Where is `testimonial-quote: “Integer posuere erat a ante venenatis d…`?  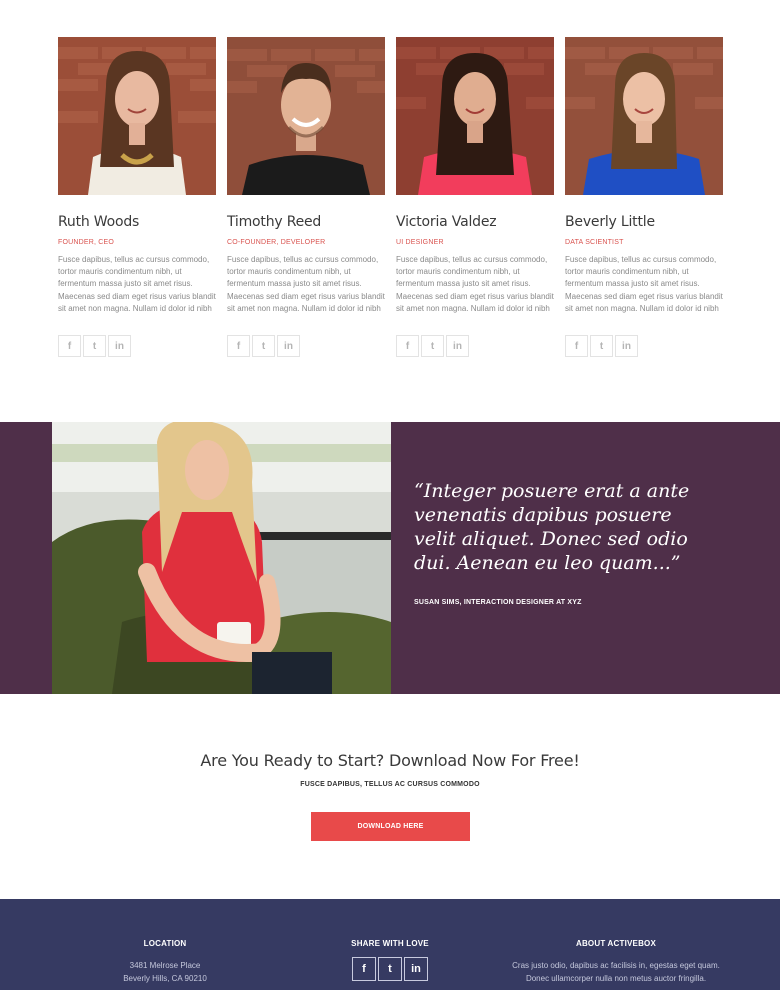 testimonial-quote: “Integer posuere erat a ante venenatis d… is located at coordinates (552, 527).